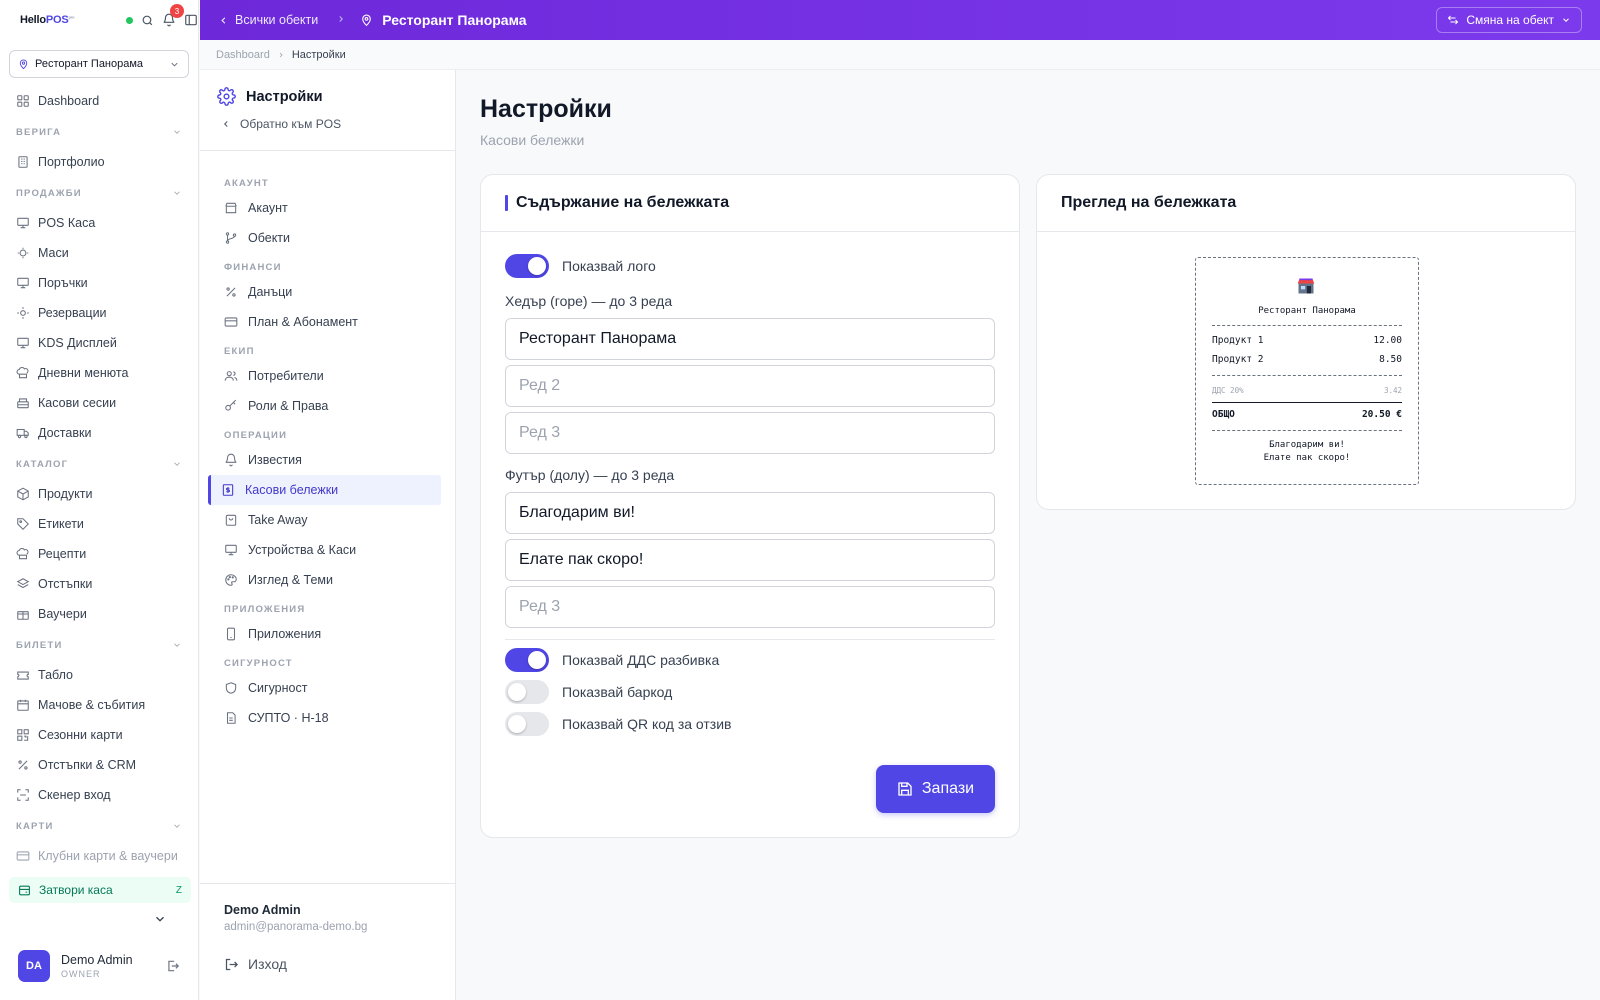 This screenshot has height=1000, width=1600. I want to click on footer-line-2-input, so click(750, 560).